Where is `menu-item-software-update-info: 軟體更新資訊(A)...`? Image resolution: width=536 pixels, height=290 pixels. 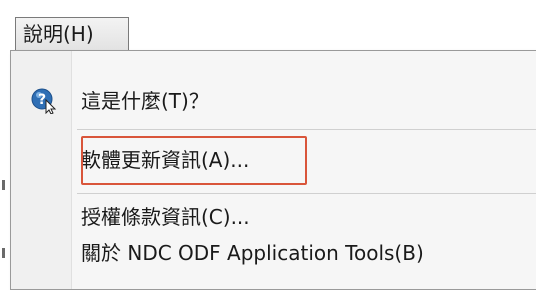
menu-item-software-update-info: 軟體更新資訊(A)... is located at coordinates (165, 160).